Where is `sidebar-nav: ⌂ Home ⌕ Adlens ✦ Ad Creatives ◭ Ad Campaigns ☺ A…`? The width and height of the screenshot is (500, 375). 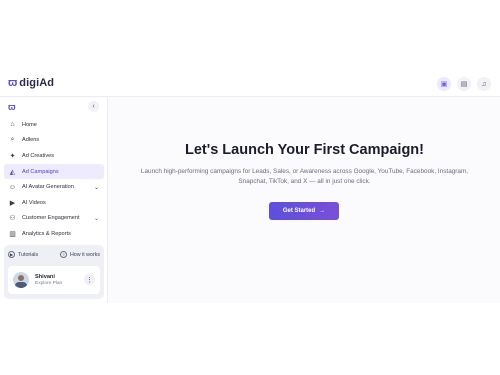 sidebar-nav: ⌂ Home ⌕ Adlens ✦ Ad Creatives ◭ Ad Campaigns ☺ A… is located at coordinates (54, 179).